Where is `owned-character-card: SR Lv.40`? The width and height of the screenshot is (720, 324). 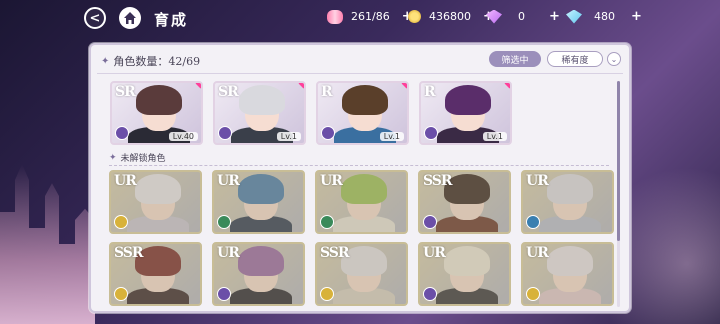
owned-character-card: SR Lv.40 is located at coordinates (156, 113).